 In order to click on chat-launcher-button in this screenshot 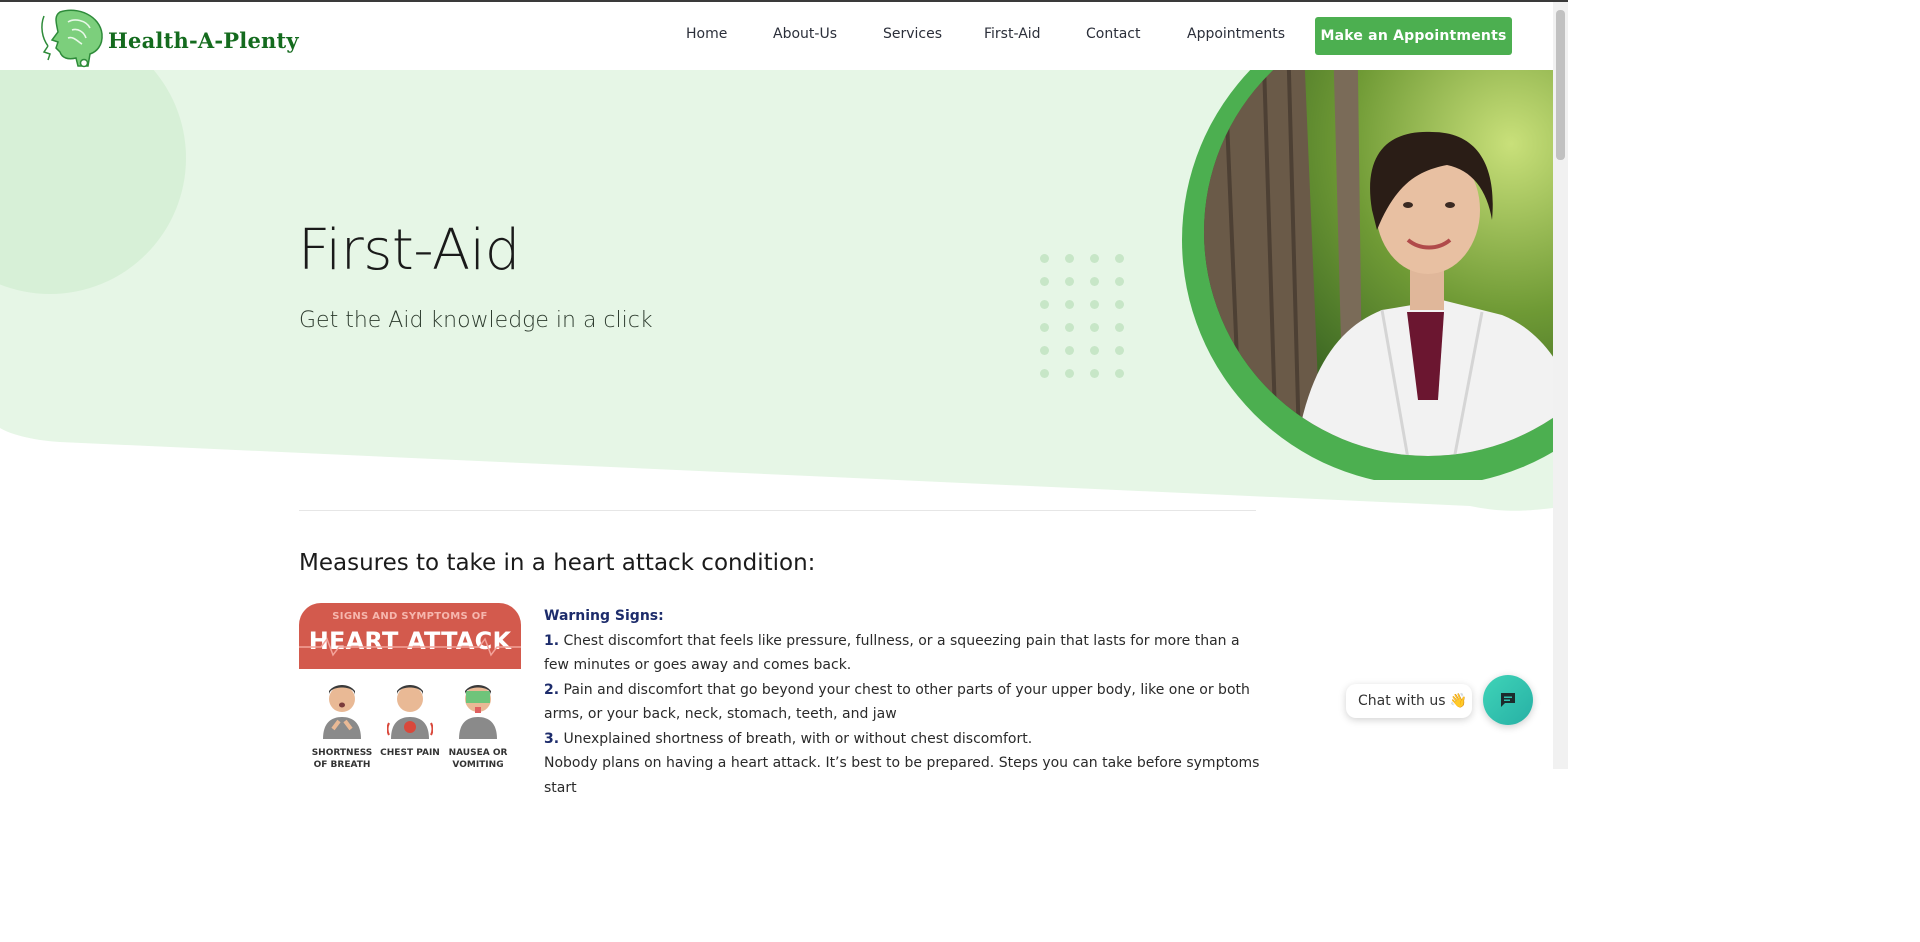, I will do `click(1508, 700)`.